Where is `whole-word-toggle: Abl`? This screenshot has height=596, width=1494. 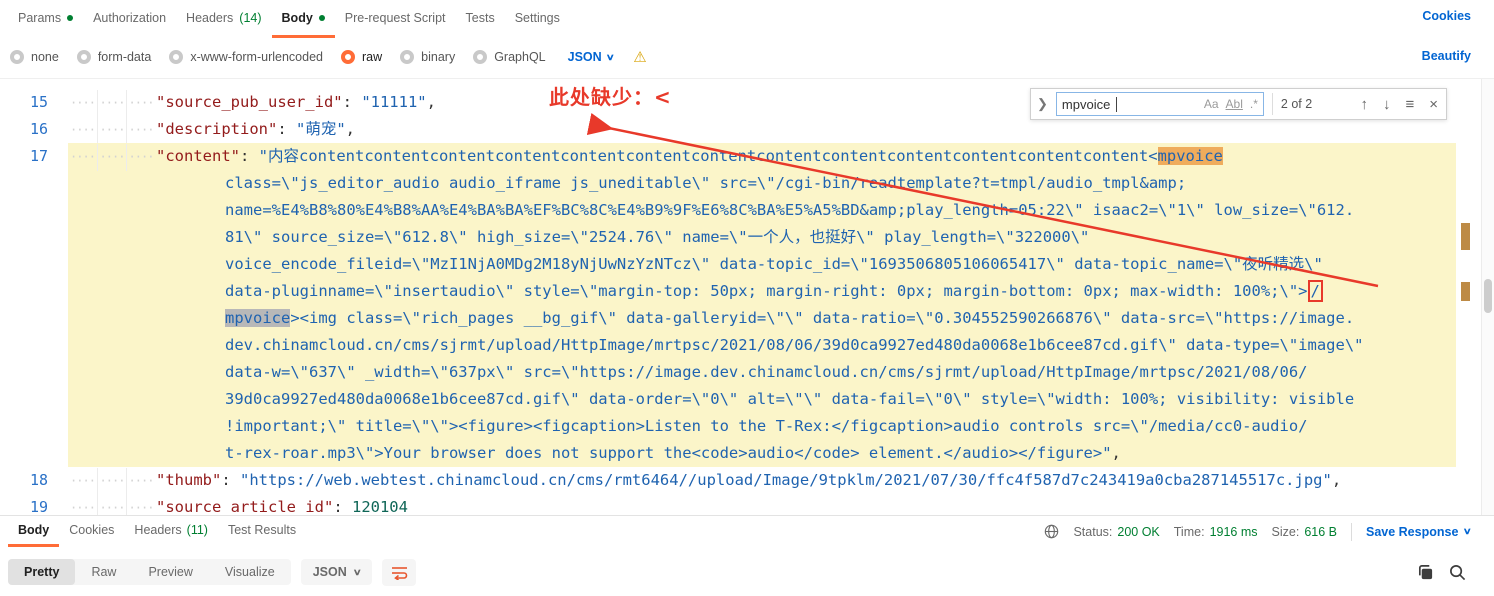 whole-word-toggle: Abl is located at coordinates (1234, 104).